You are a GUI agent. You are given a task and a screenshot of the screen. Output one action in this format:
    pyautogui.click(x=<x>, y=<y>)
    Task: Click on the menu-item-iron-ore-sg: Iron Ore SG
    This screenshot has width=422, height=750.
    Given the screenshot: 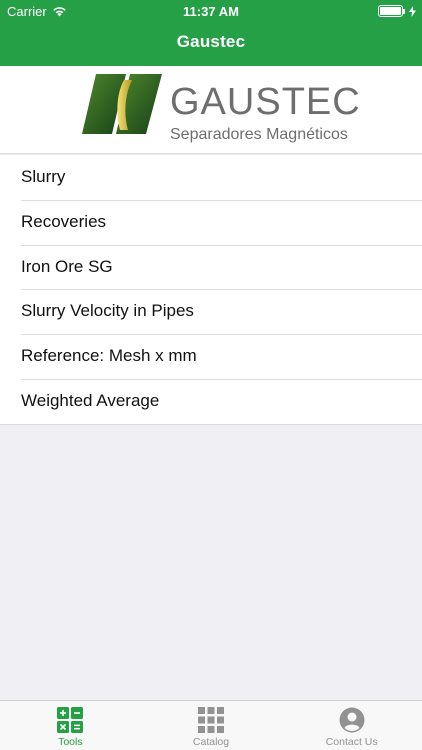 What is the action you would take?
    pyautogui.click(x=211, y=267)
    